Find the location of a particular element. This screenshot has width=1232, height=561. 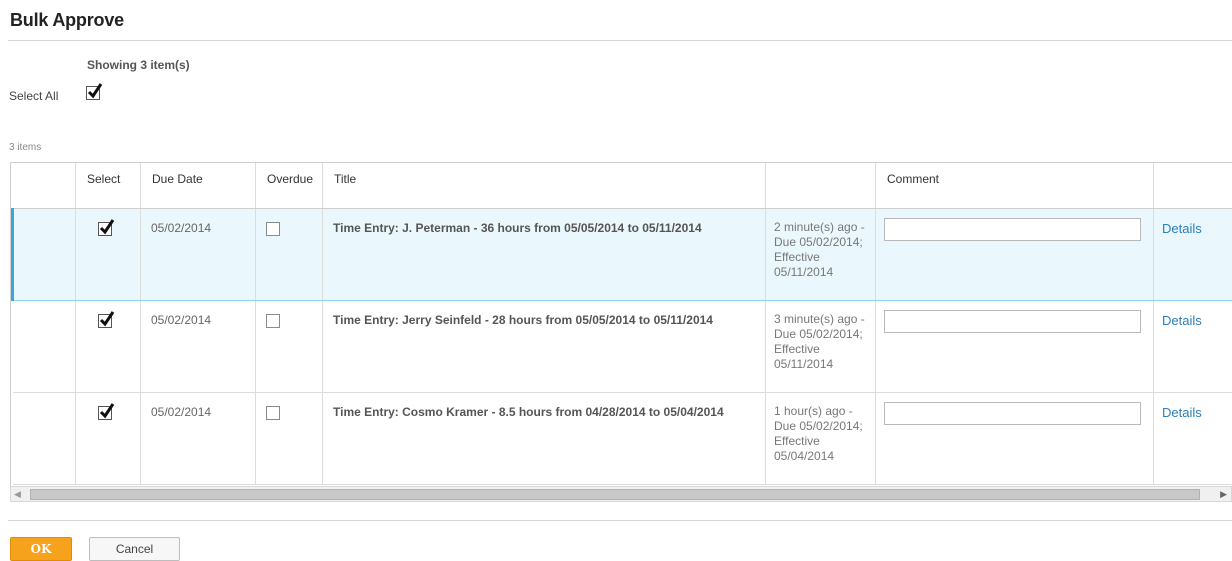

col-header-due-date: Due Date is located at coordinates (198, 185).